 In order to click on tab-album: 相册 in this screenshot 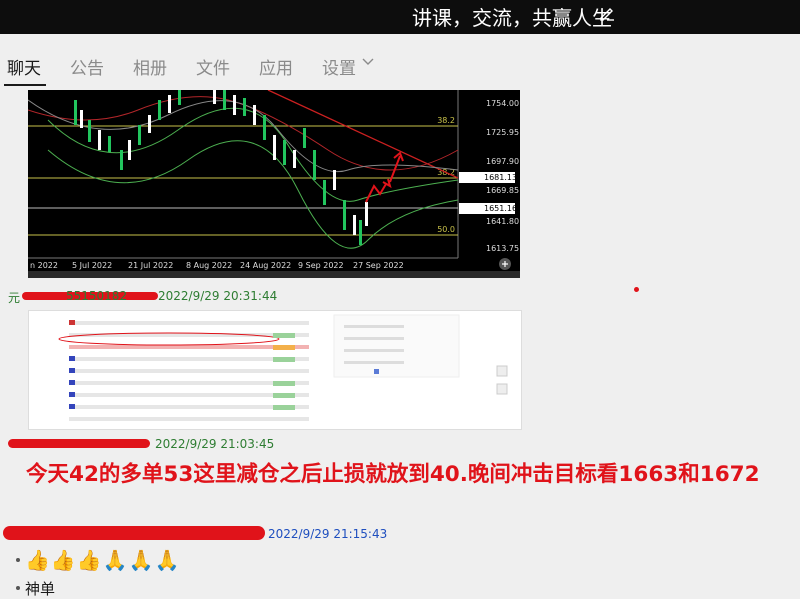, I will do `click(150, 66)`.